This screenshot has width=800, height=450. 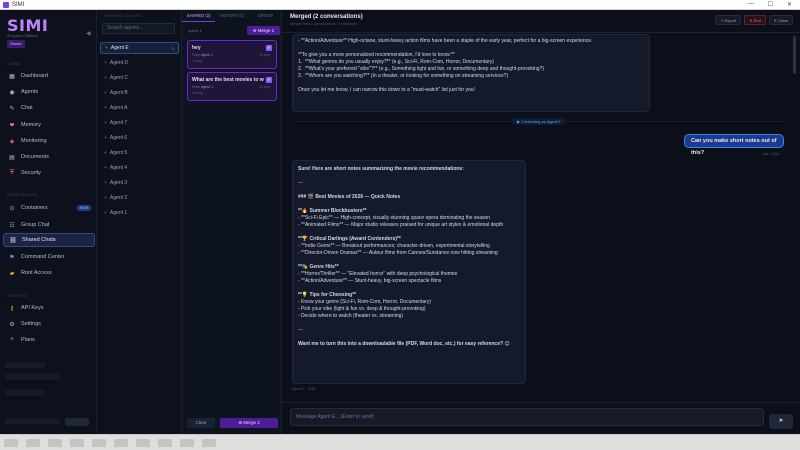 What do you see at coordinates (795, 218) in the screenshot?
I see `chat-scrollbar` at bounding box center [795, 218].